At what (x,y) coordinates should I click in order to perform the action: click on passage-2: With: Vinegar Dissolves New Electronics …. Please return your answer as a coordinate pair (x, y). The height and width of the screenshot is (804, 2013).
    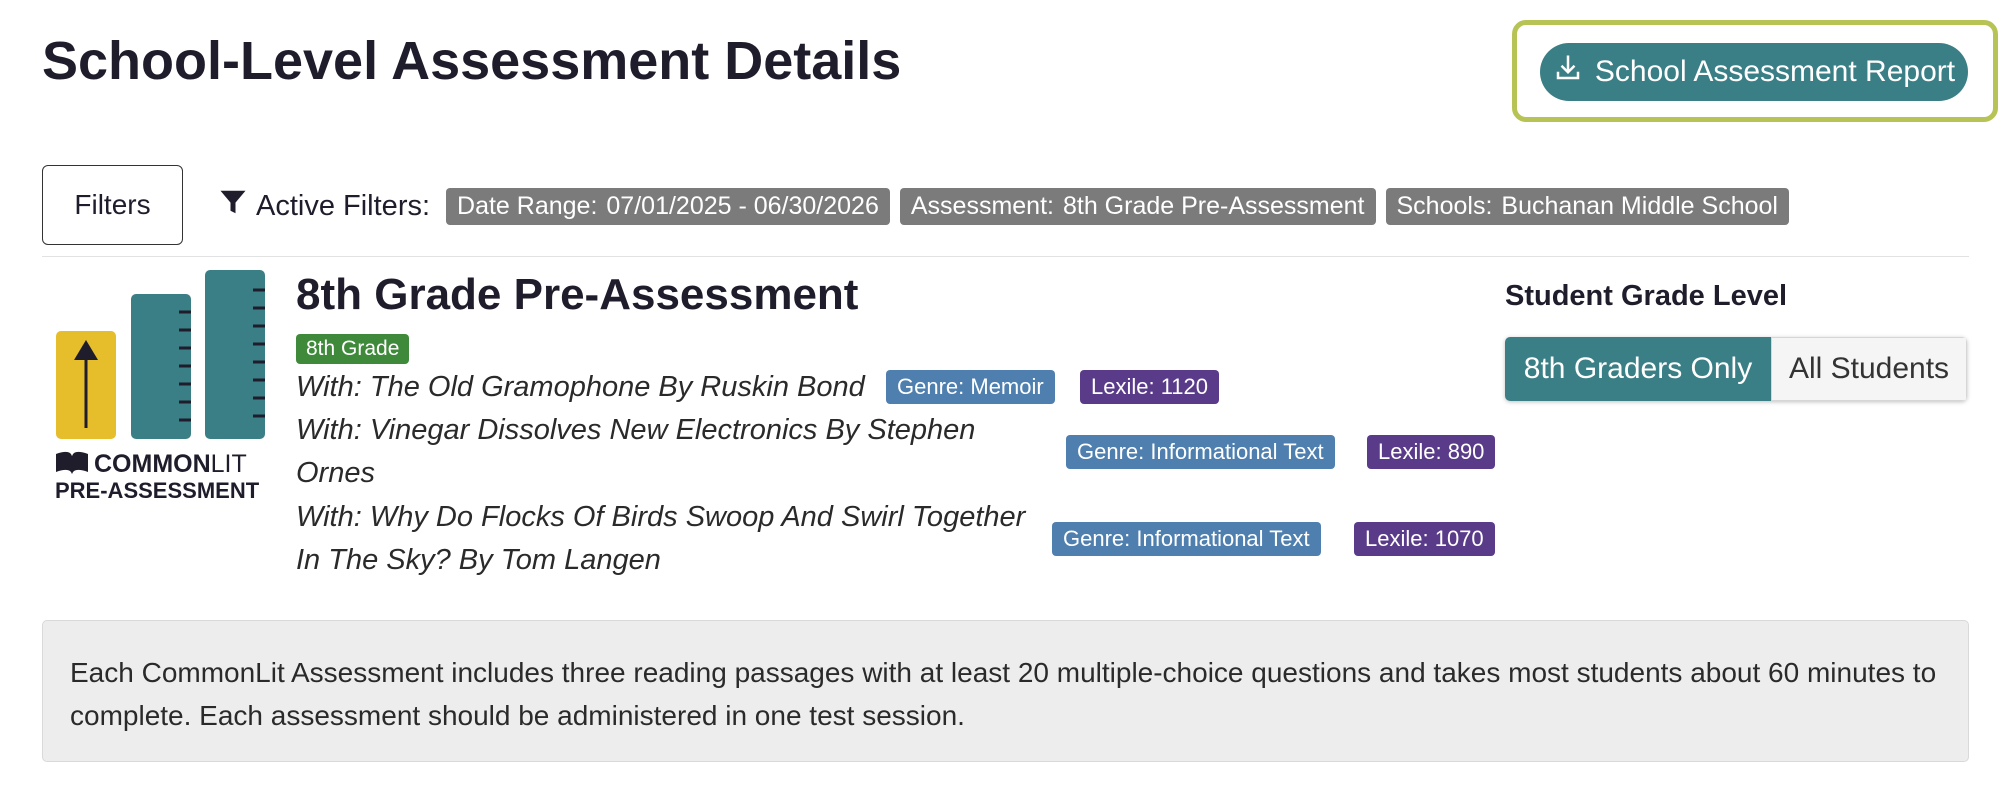
    Looking at the image, I should click on (636, 451).